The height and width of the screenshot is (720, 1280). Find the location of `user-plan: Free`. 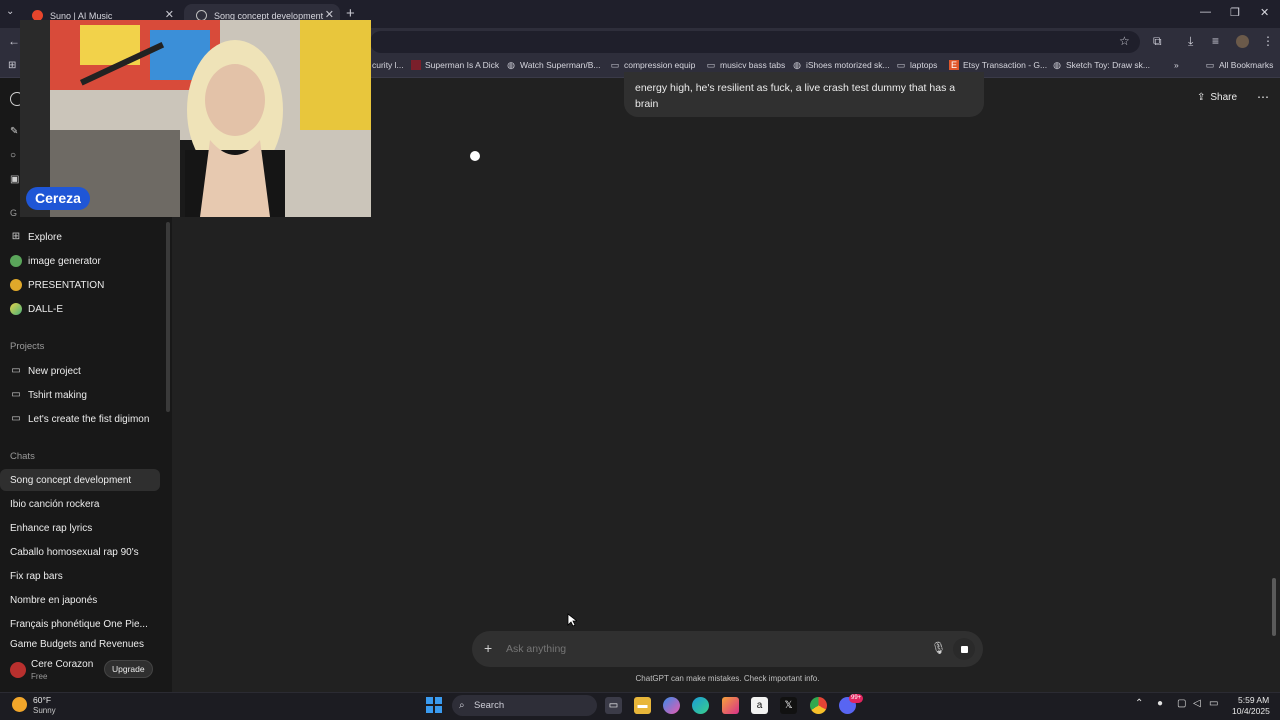

user-plan: Free is located at coordinates (39, 676).